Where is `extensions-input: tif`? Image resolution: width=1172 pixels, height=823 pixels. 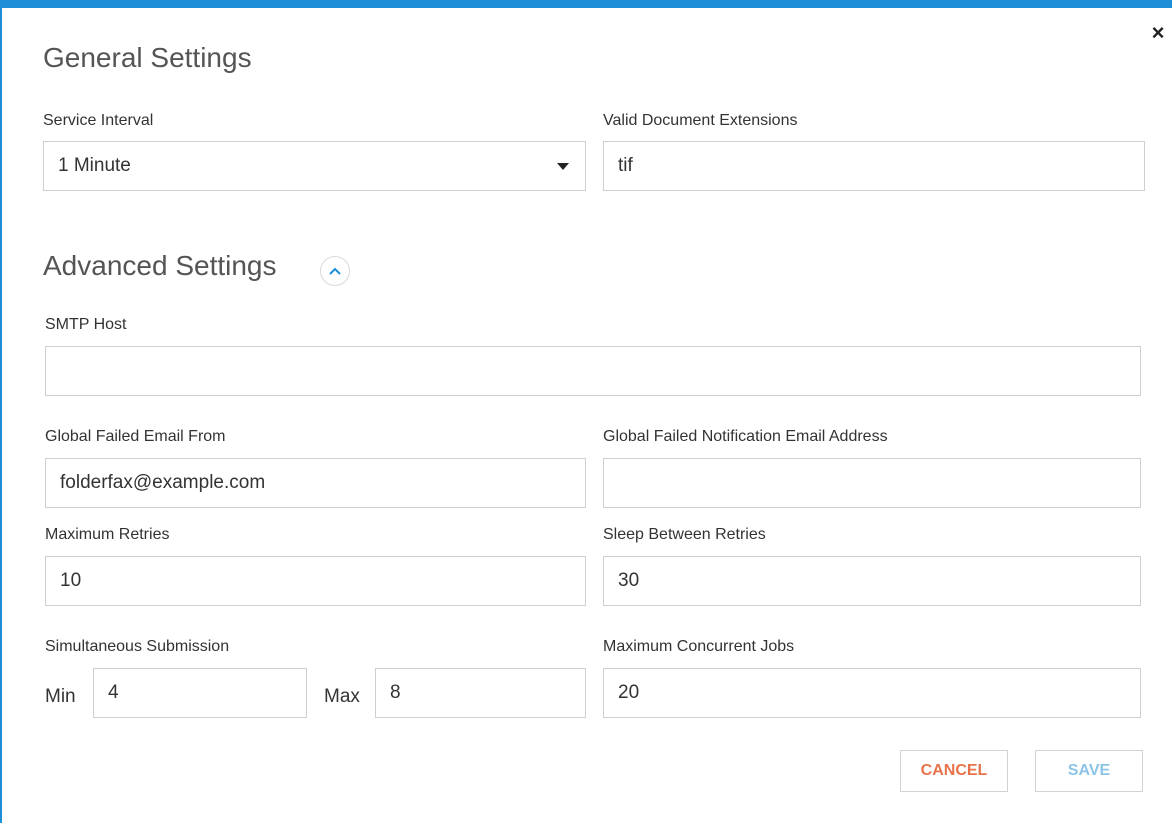 extensions-input: tif is located at coordinates (874, 166).